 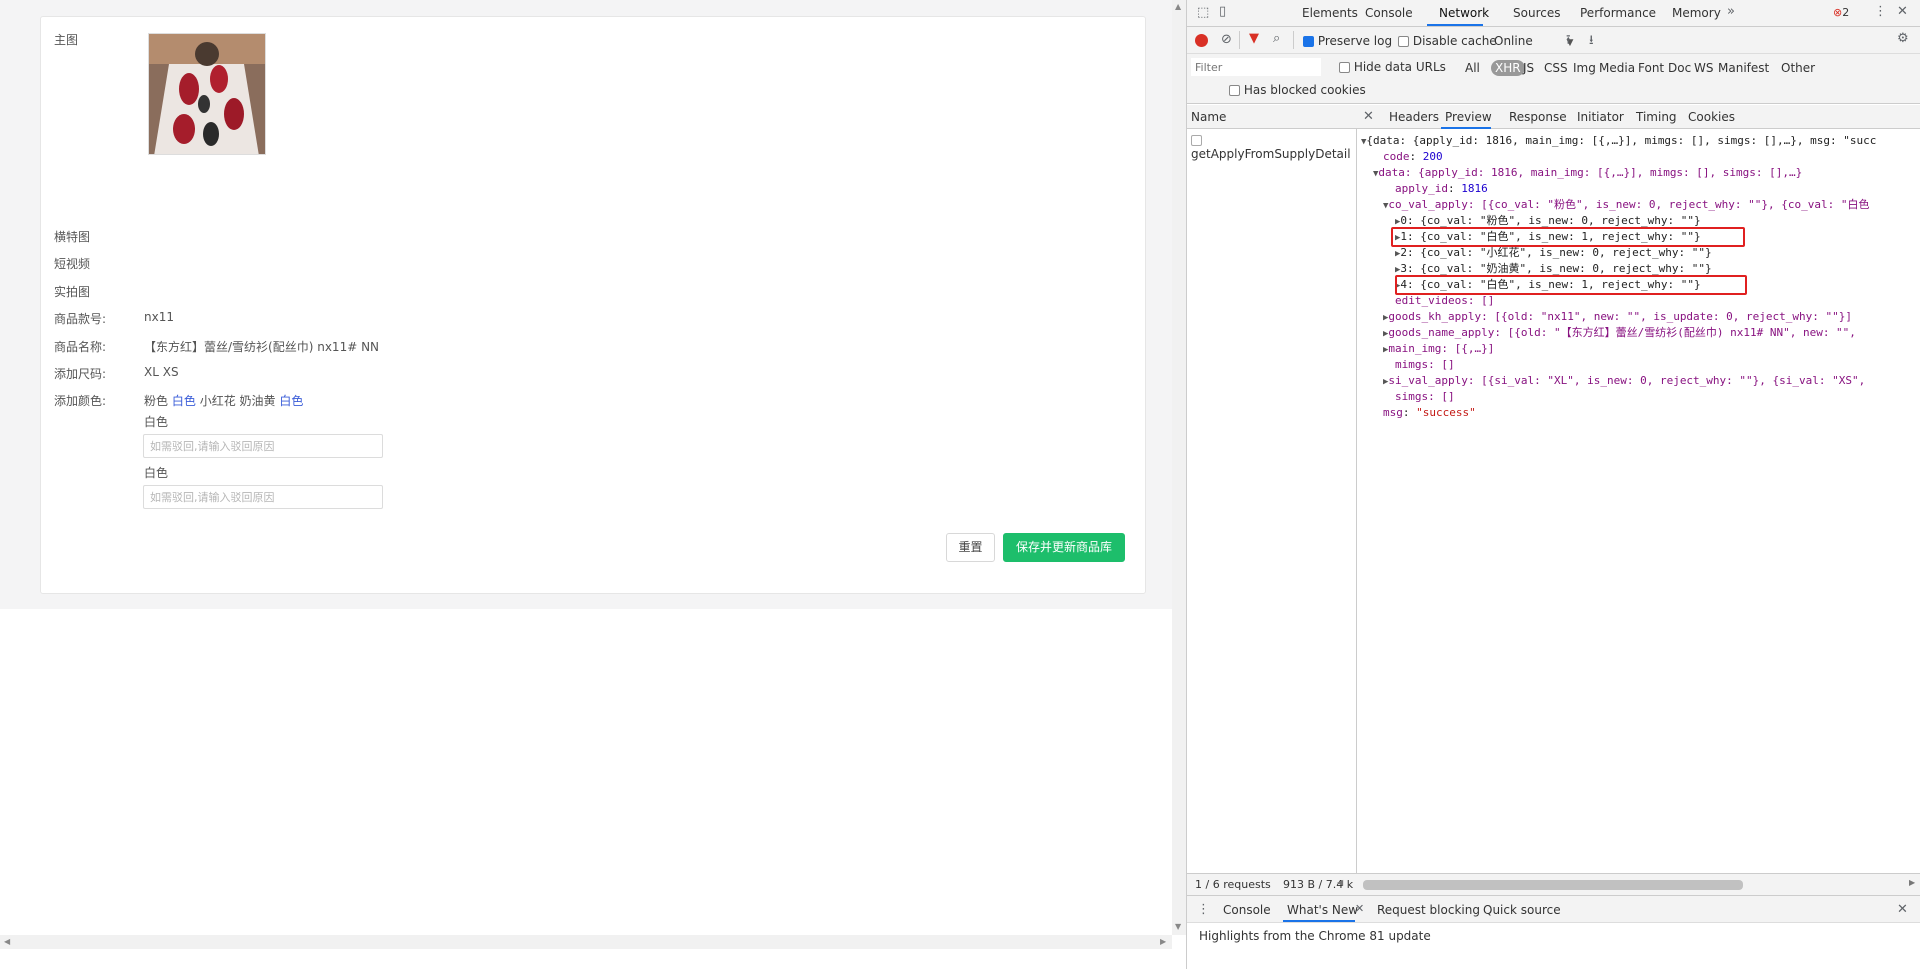 I want to click on json-line: ▶main_img: [{,…}], so click(x=1438, y=349).